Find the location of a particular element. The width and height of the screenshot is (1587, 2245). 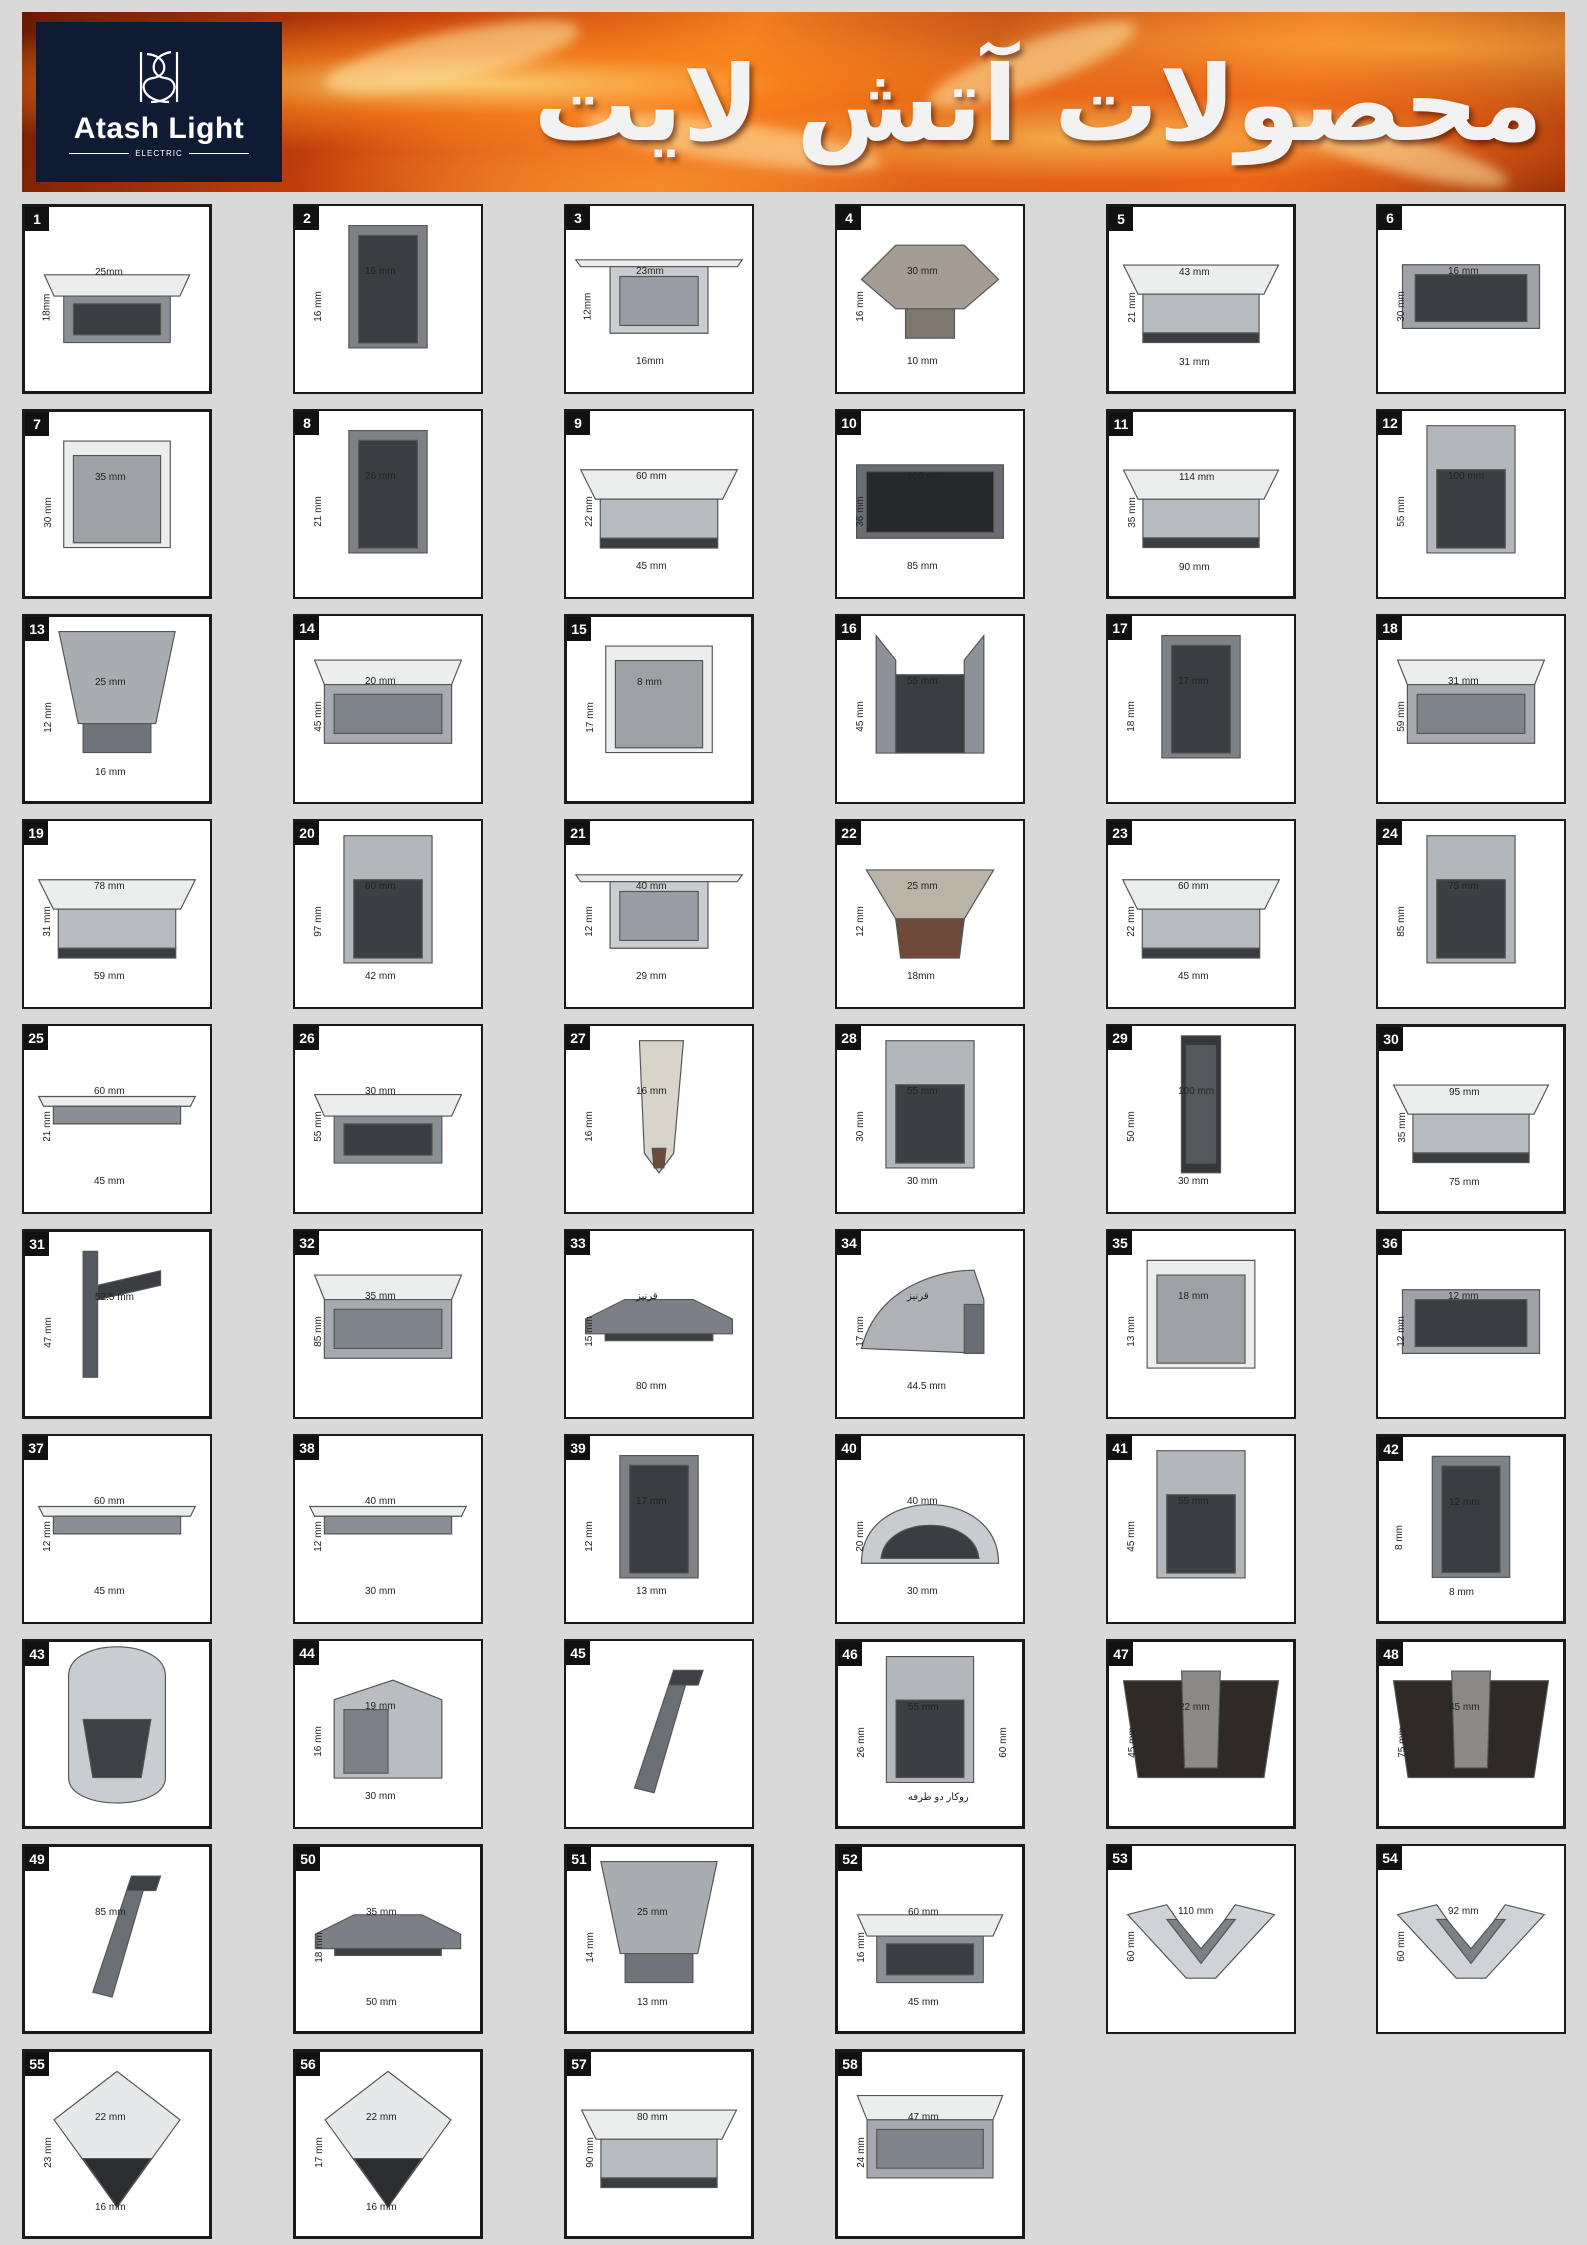

product-card: 51 25 mm 14 mm 13 mm is located at coordinates (659, 1939).